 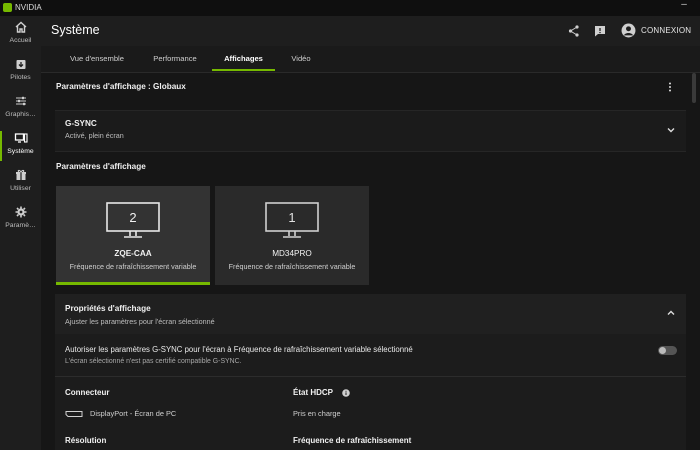 What do you see at coordinates (20, 64) in the screenshot?
I see `driver-icon` at bounding box center [20, 64].